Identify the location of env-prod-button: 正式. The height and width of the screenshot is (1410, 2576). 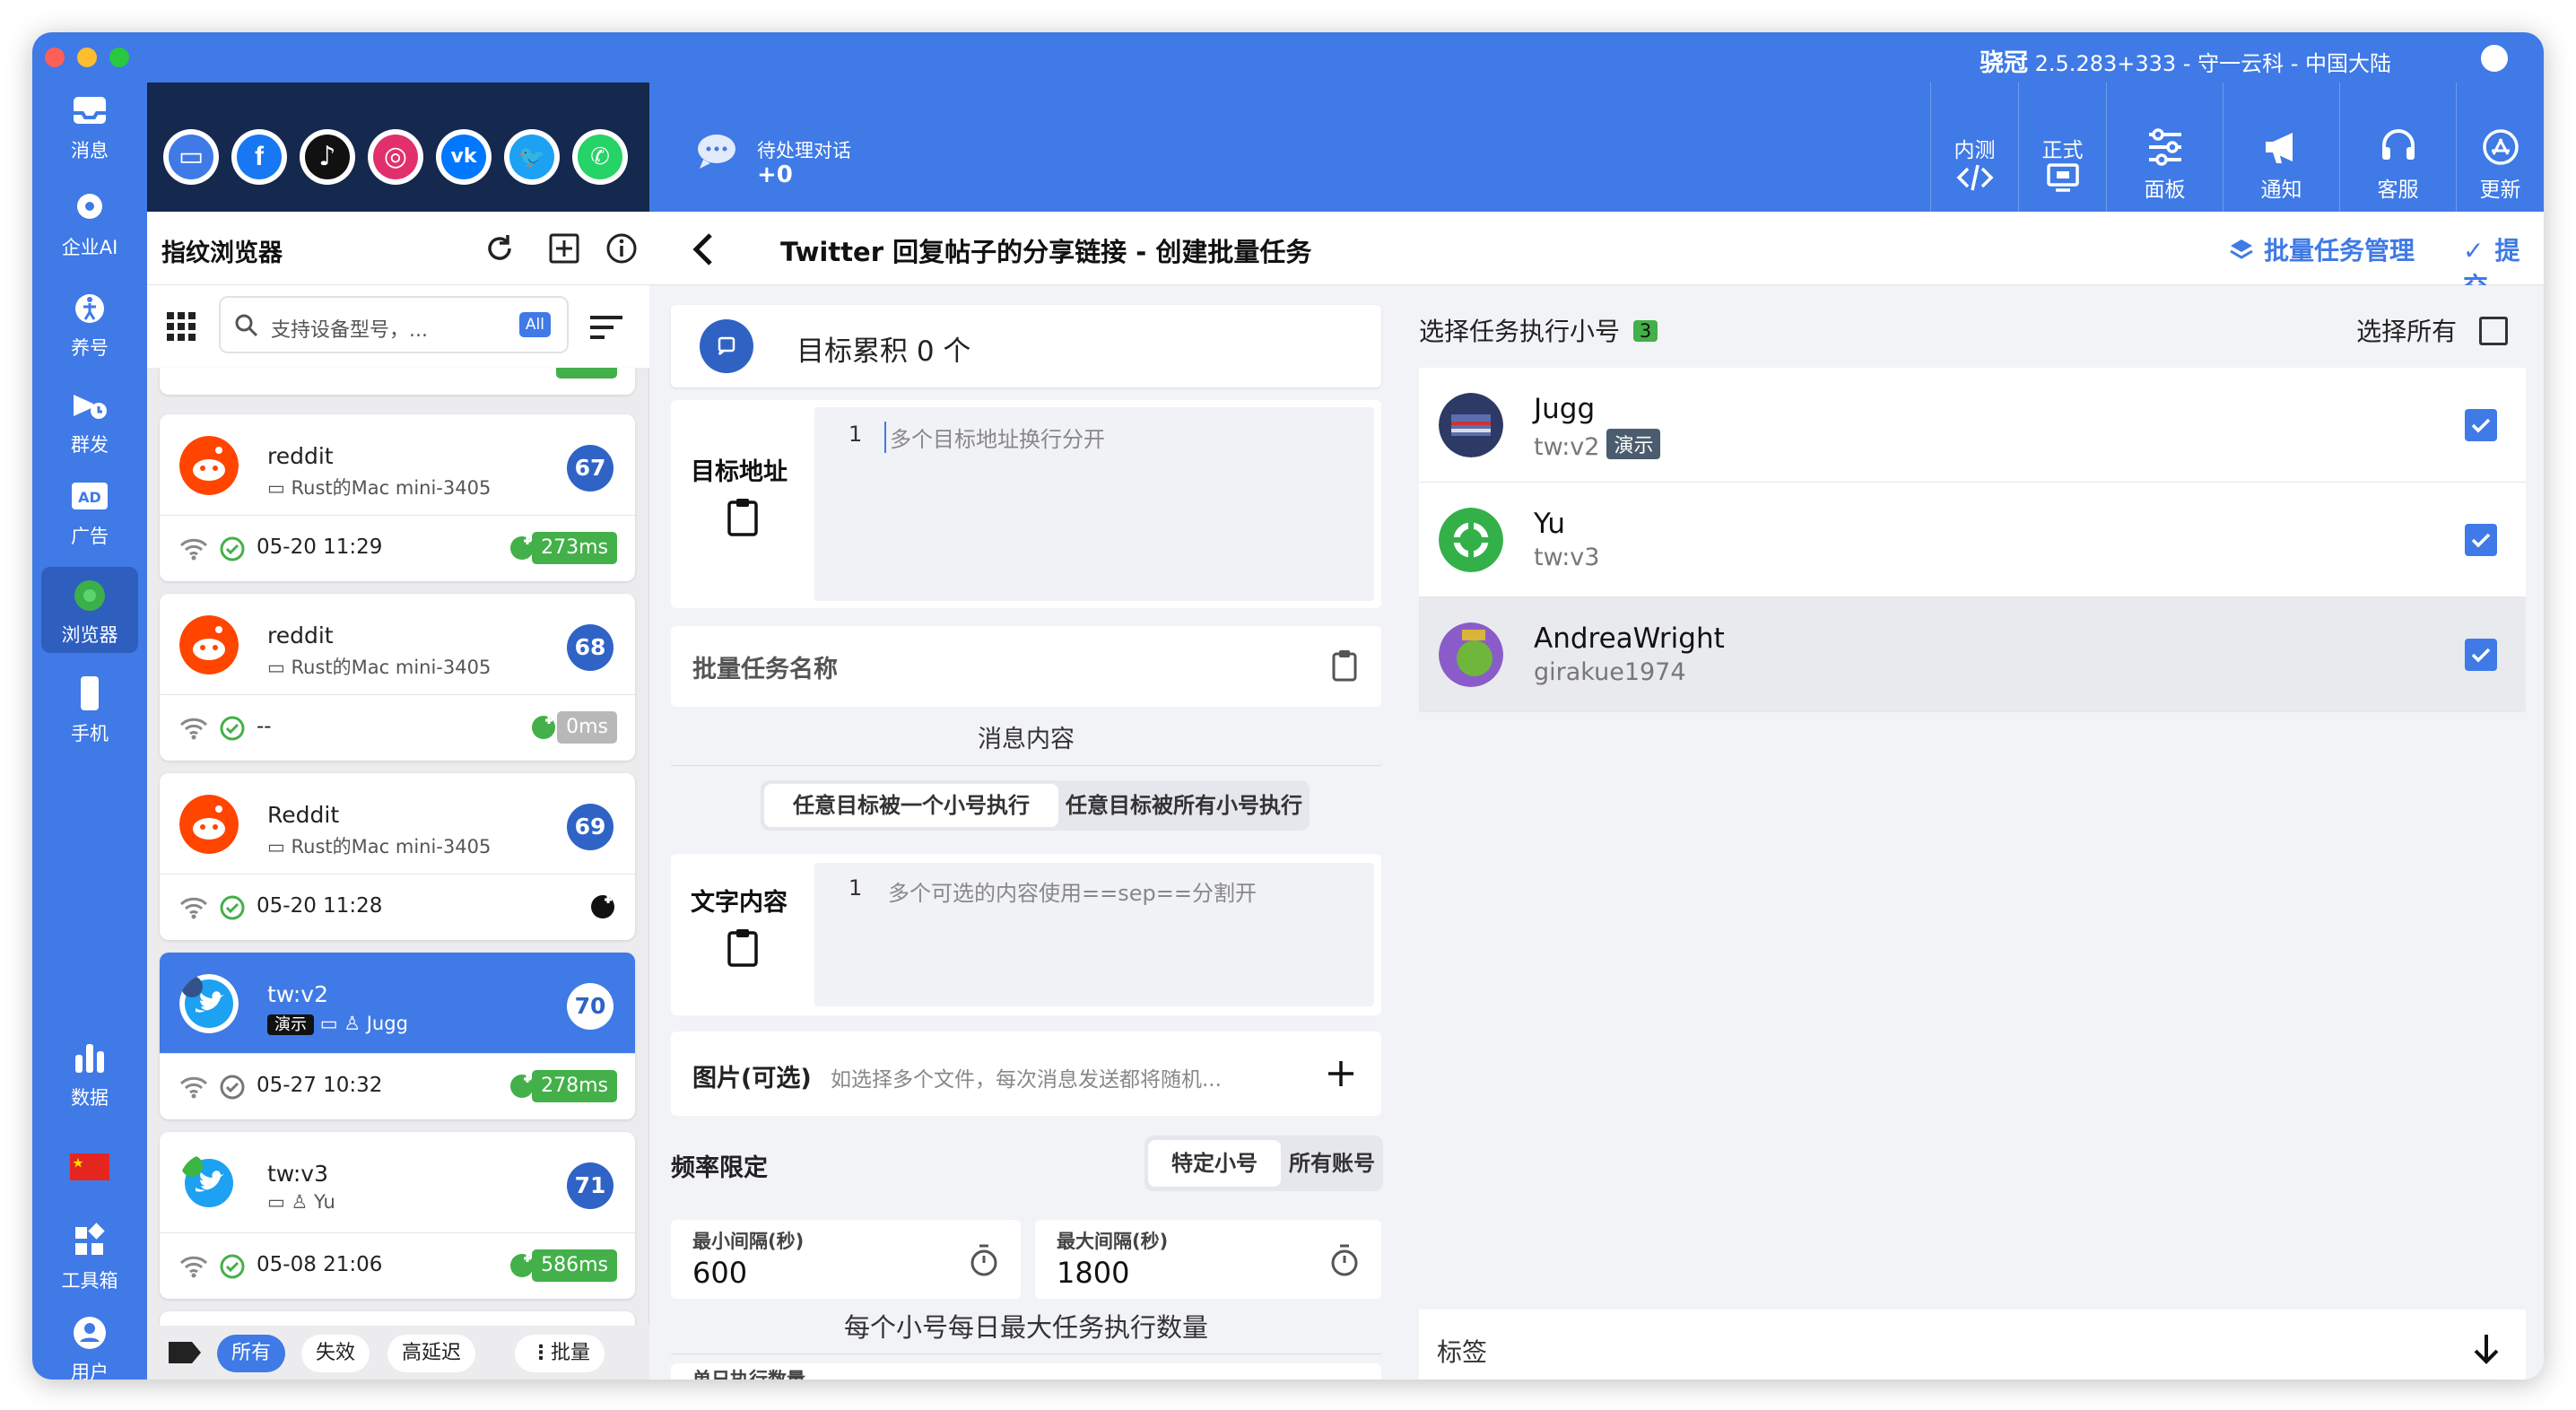
(2062, 147).